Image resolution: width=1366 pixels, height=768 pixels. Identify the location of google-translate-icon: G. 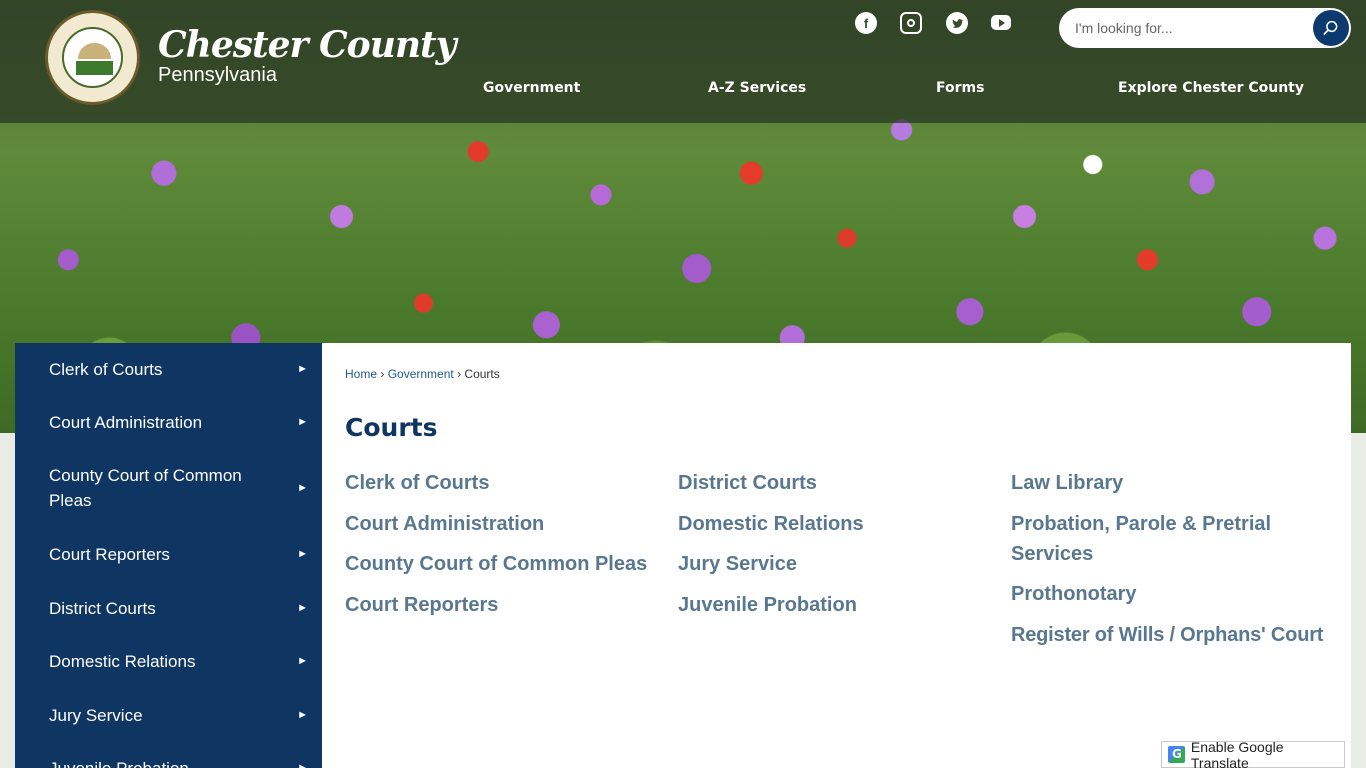
(1176, 754).